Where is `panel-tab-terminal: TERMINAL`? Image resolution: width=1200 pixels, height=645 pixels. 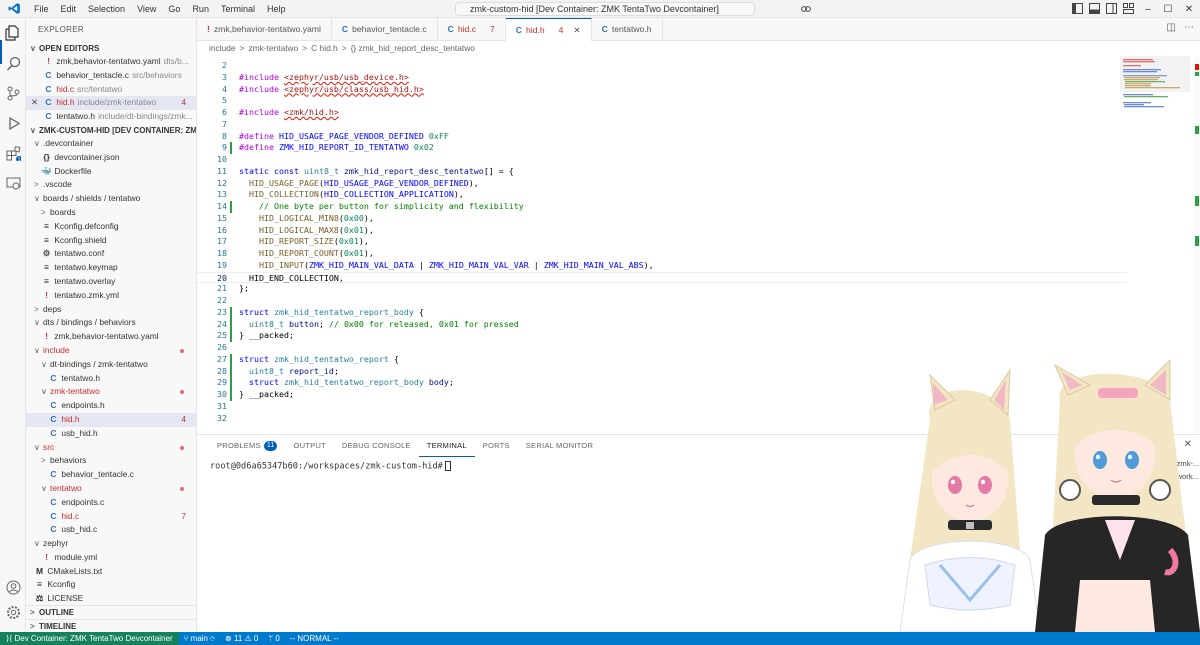
panel-tab-terminal: TERMINAL is located at coordinates (446, 446).